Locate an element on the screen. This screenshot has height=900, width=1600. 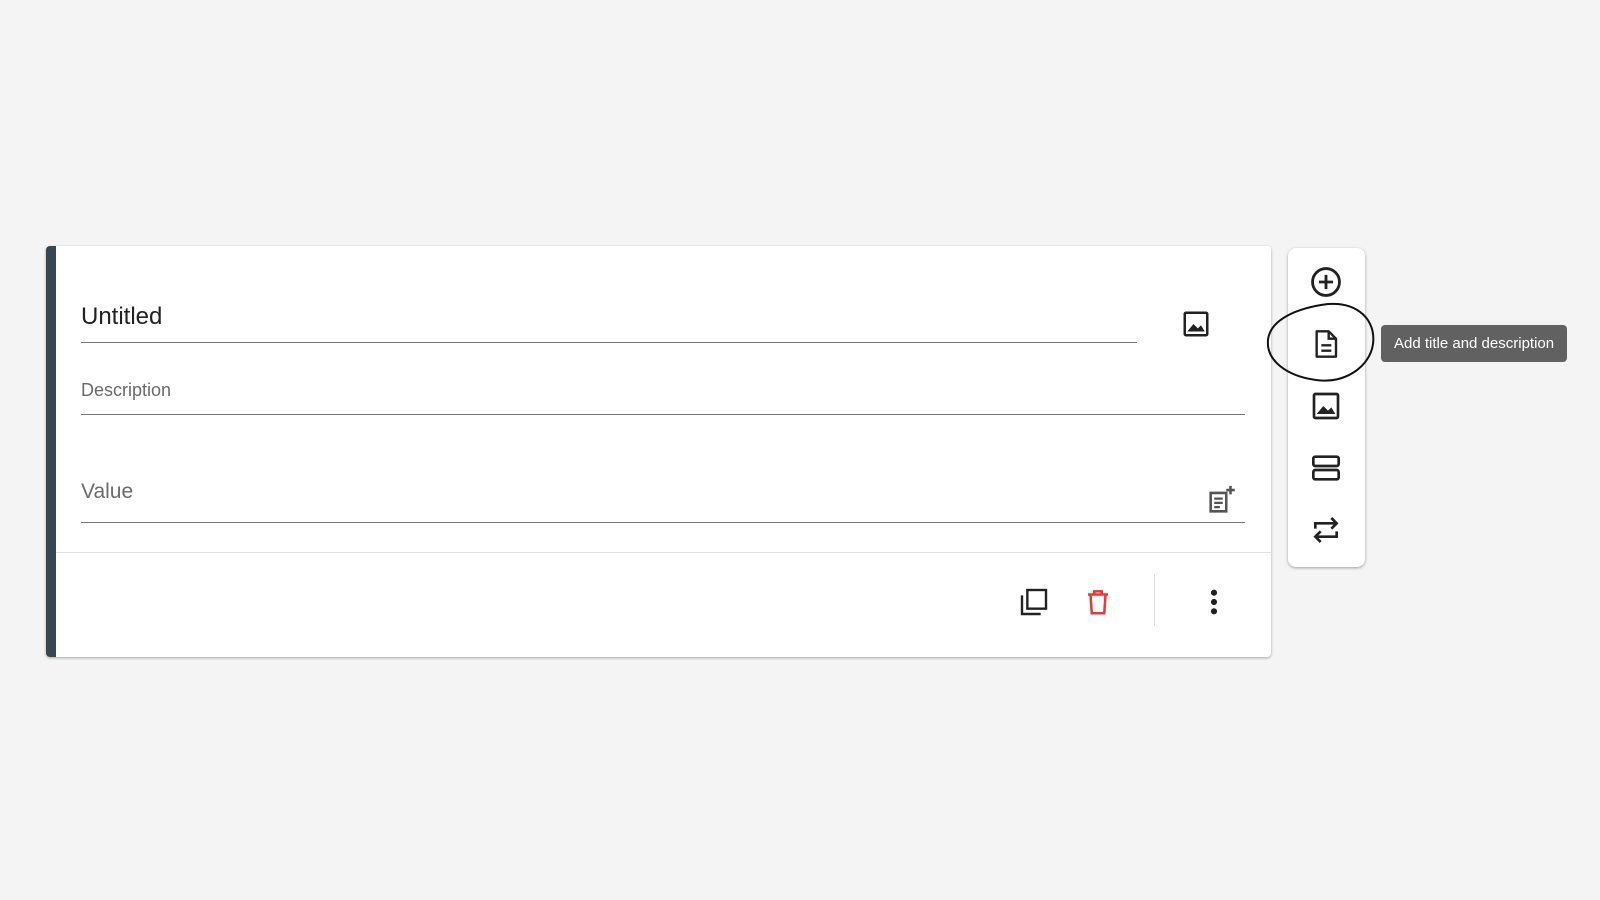
value-add-button is located at coordinates (1222, 500).